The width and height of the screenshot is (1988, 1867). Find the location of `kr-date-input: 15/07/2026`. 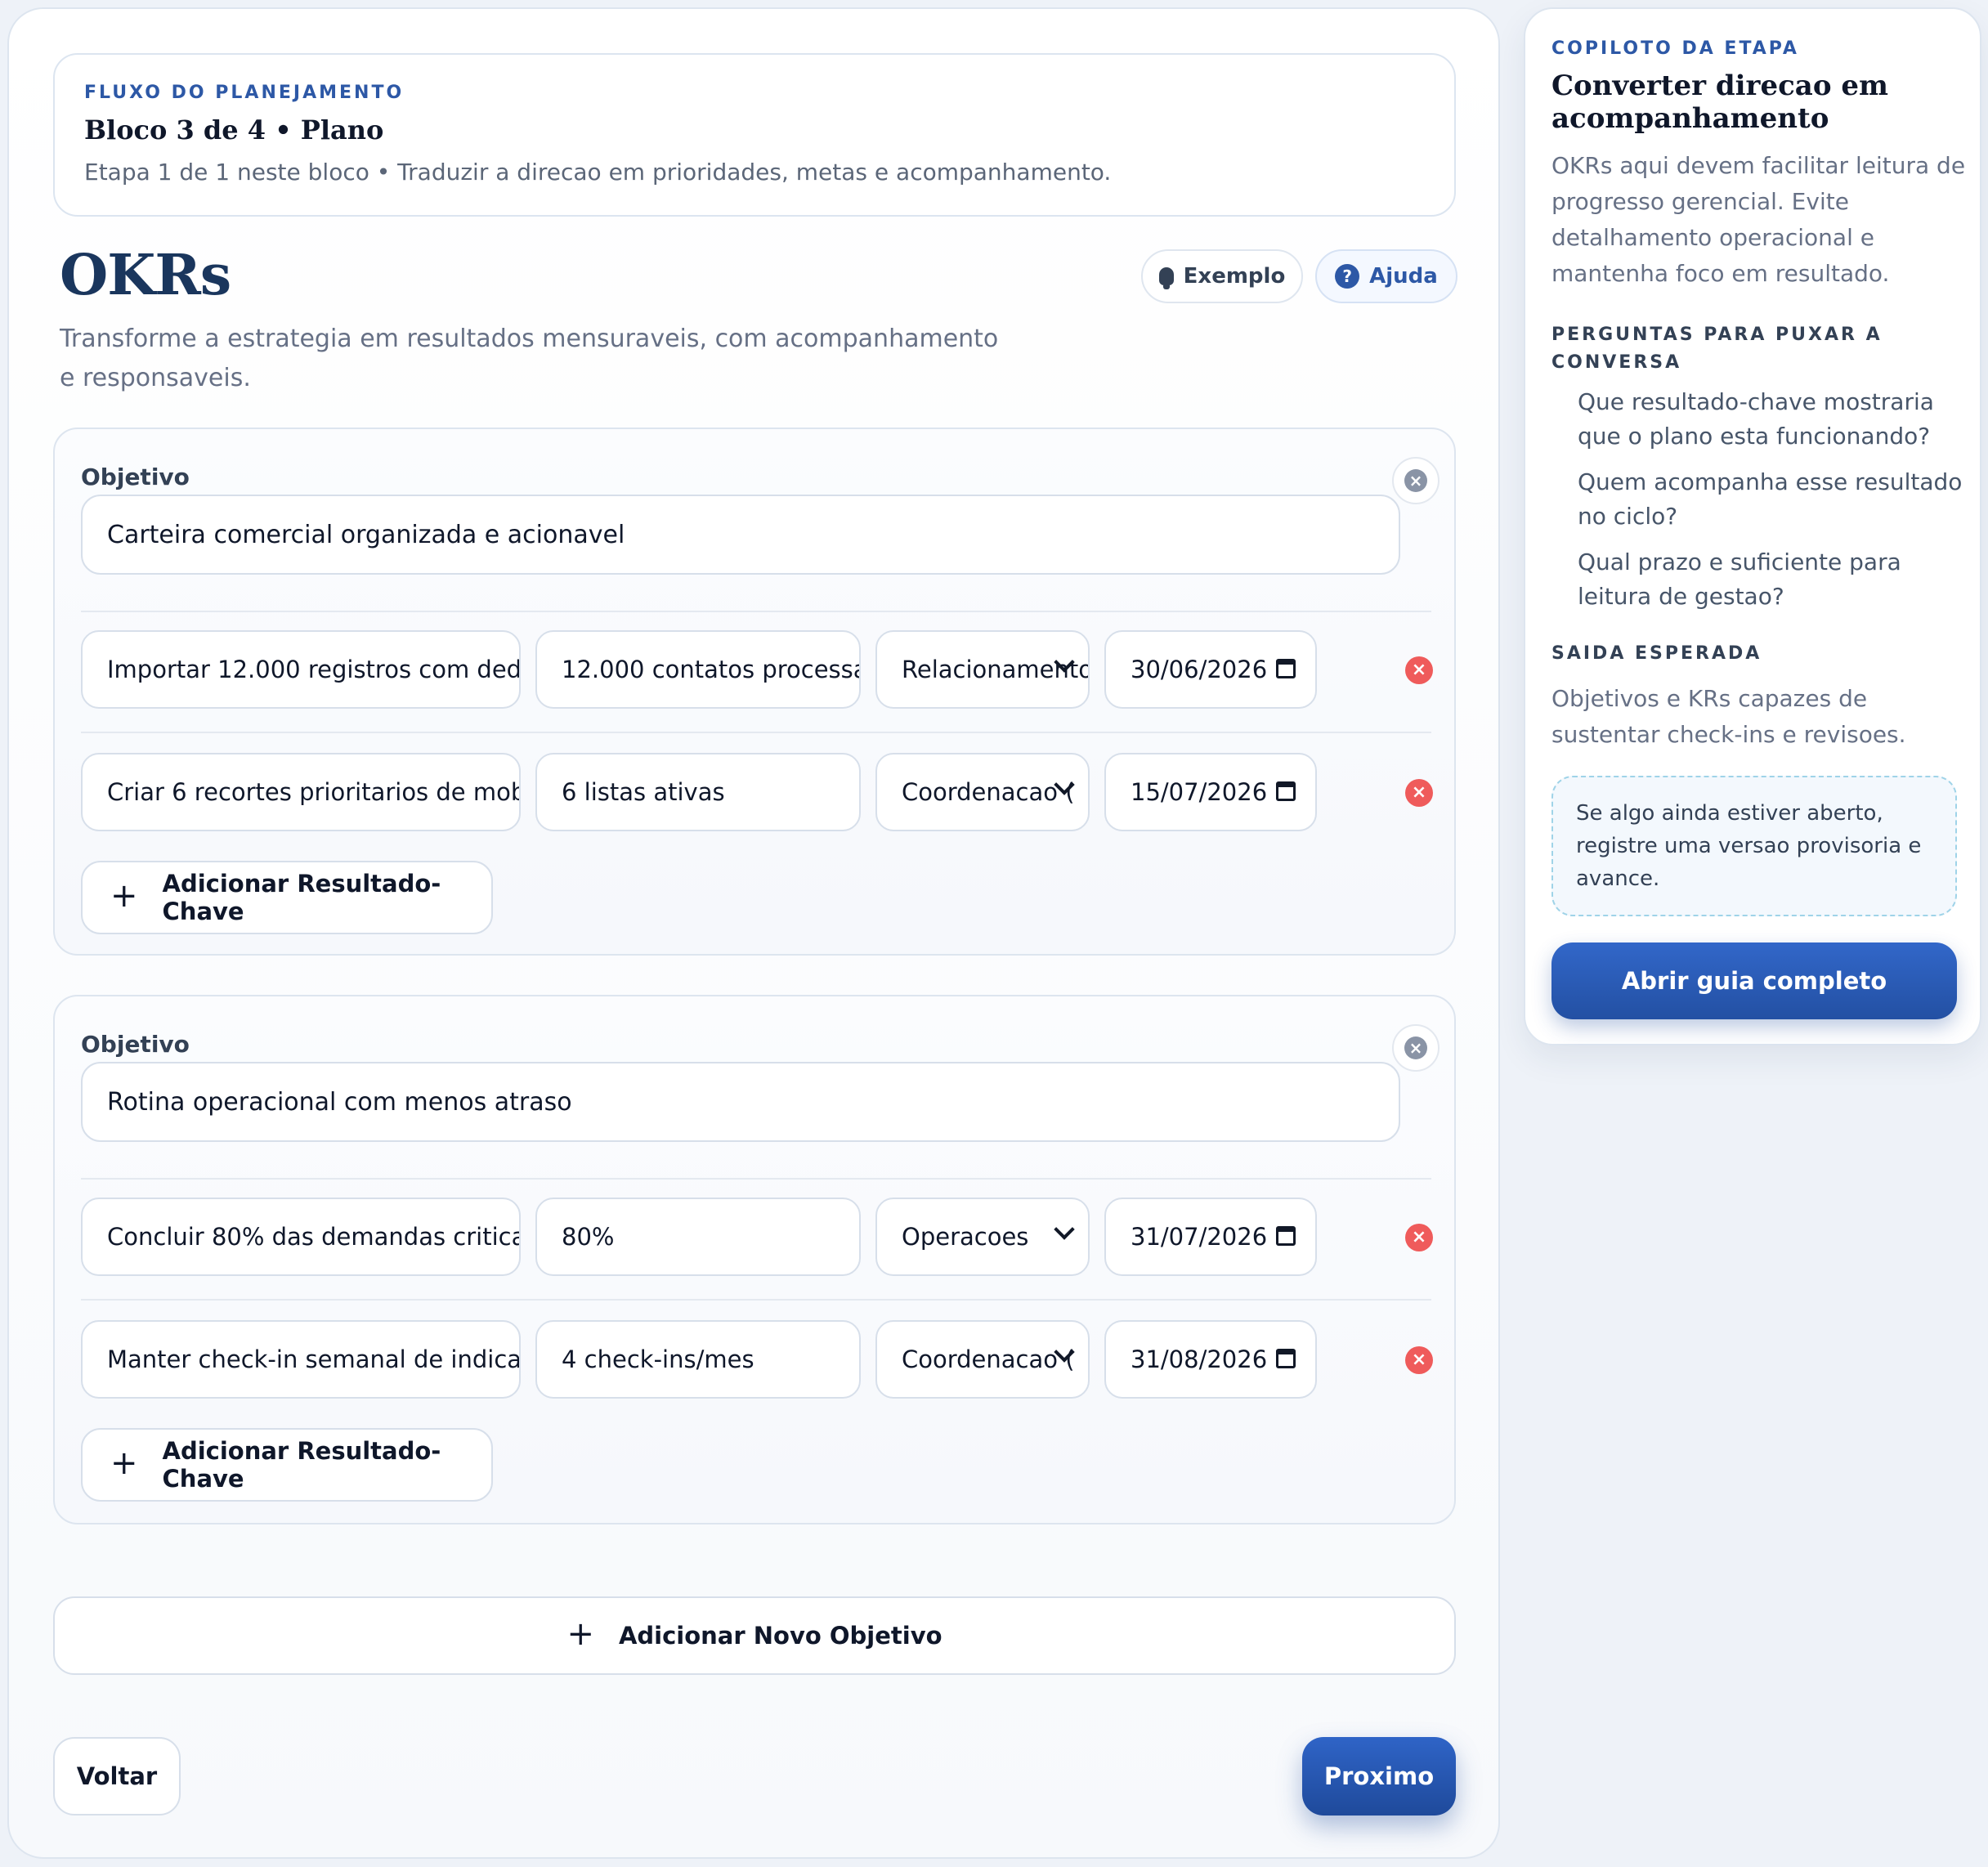

kr-date-input: 15/07/2026 is located at coordinates (1210, 792).